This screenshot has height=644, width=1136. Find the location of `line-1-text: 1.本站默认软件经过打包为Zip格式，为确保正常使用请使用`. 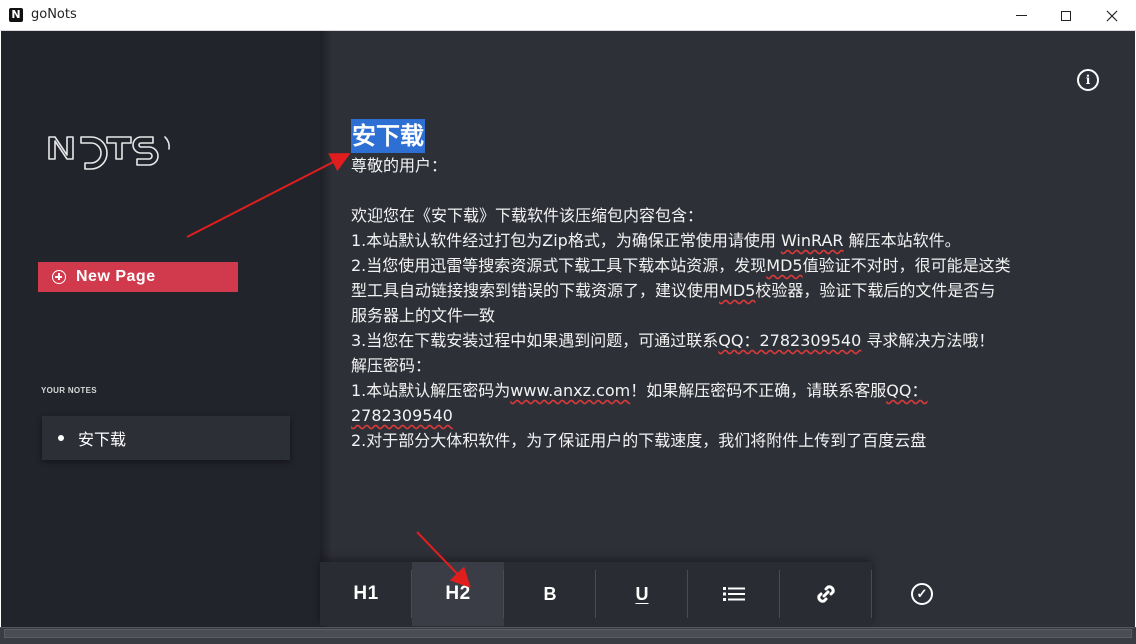

line-1-text: 1.本站默认软件经过打包为Zip格式，为确保正常使用请使用 is located at coordinates (563, 240).